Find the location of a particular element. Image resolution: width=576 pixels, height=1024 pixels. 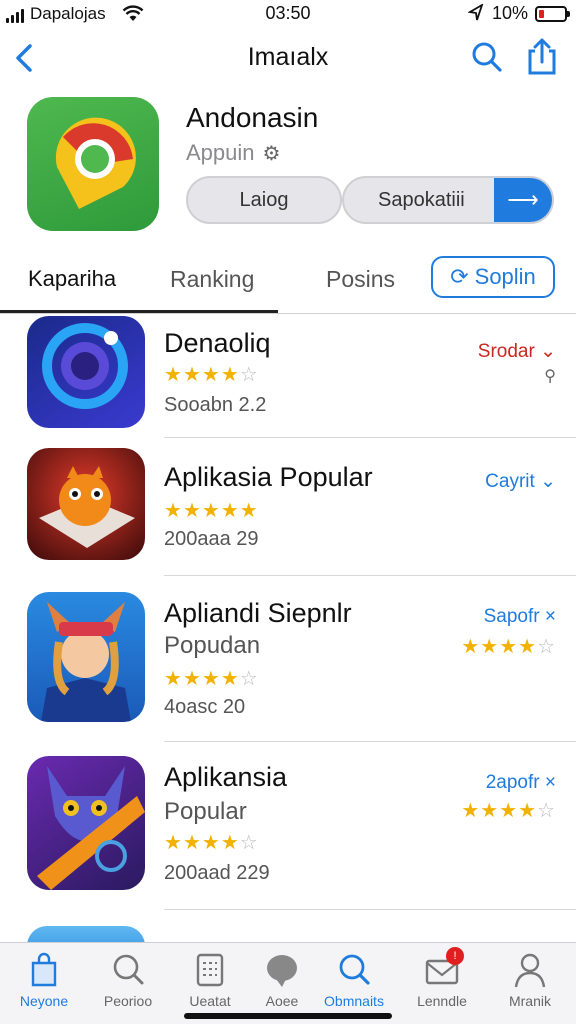

list-item-partial is located at coordinates (288, 926).